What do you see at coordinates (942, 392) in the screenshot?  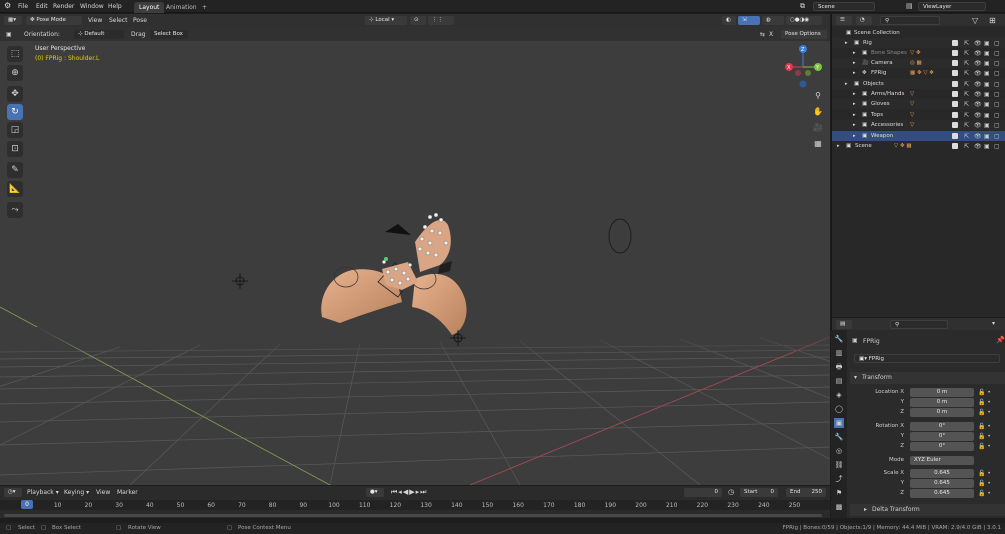 I see `location-x-field: 0 m` at bounding box center [942, 392].